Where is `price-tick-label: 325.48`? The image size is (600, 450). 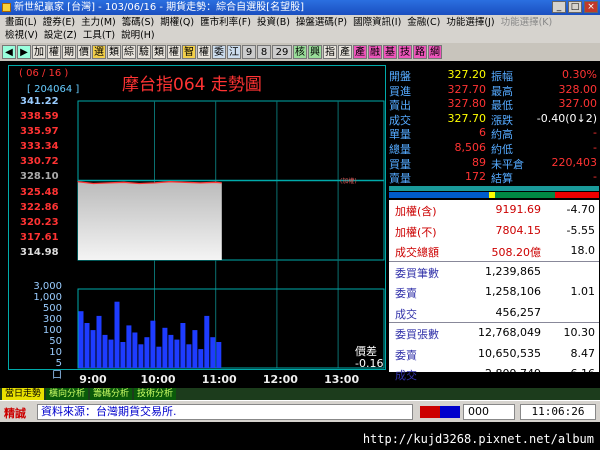 price-tick-label: 325.48 is located at coordinates (39, 192).